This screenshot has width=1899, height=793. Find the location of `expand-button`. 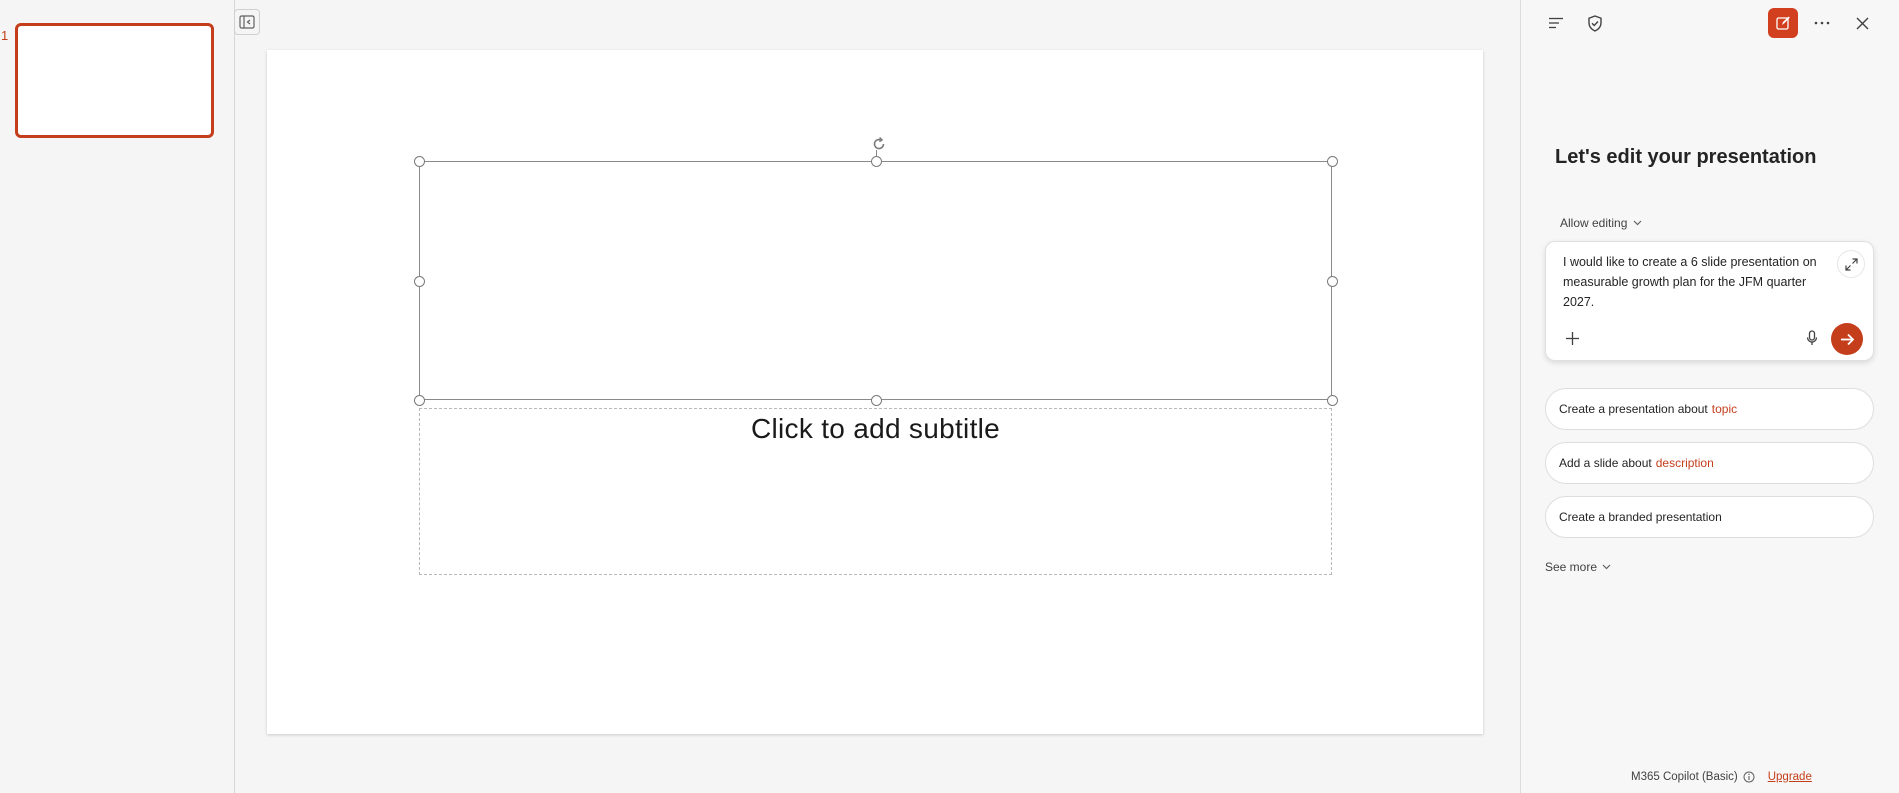

expand-button is located at coordinates (1851, 264).